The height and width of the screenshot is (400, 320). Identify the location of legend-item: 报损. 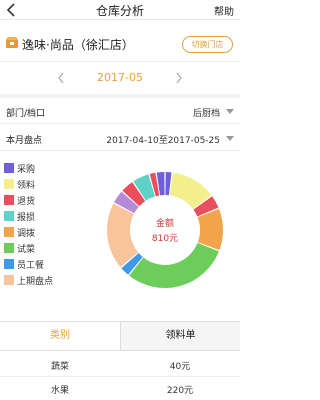
(40, 216).